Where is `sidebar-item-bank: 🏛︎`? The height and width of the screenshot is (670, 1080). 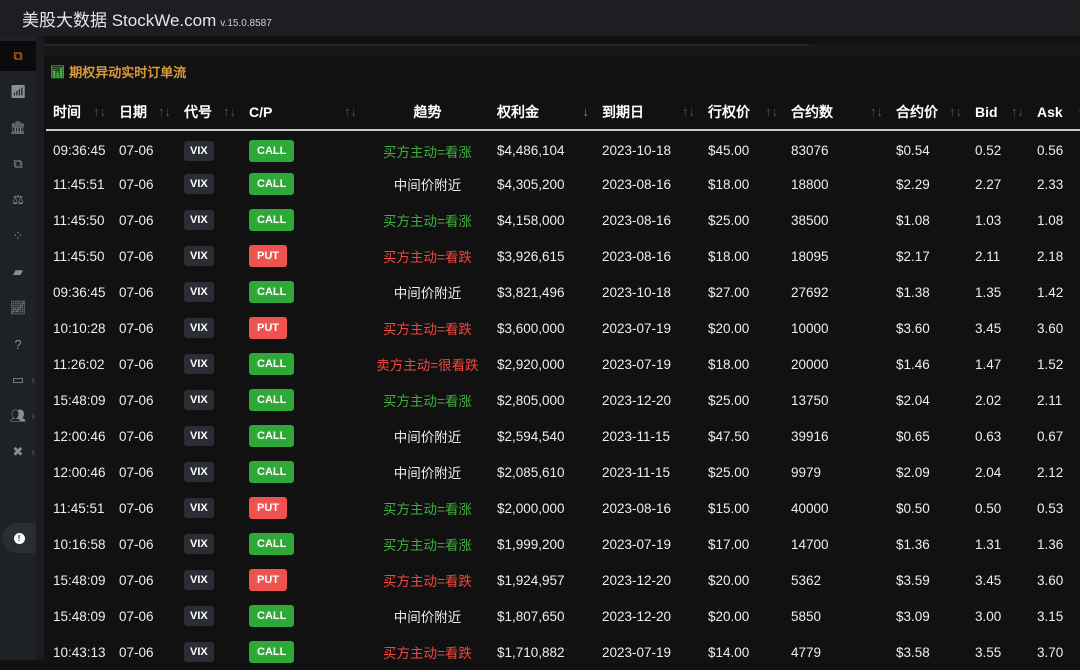
sidebar-item-bank: 🏛︎ is located at coordinates (18, 128).